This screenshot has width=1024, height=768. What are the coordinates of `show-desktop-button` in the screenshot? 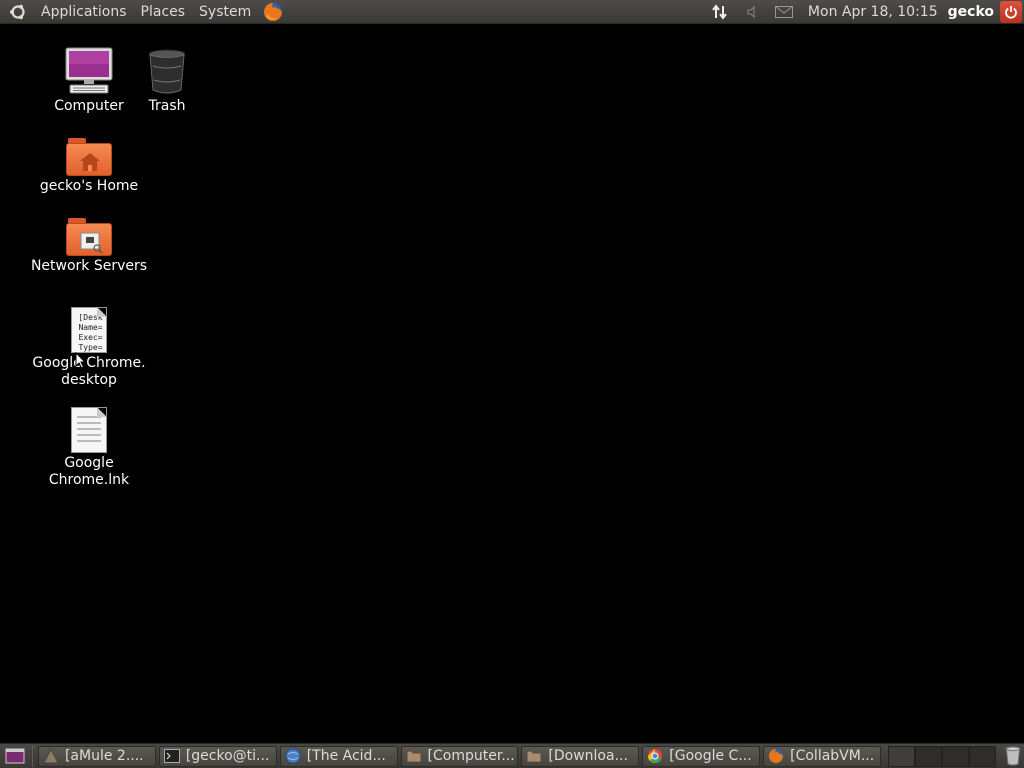 It's located at (15, 756).